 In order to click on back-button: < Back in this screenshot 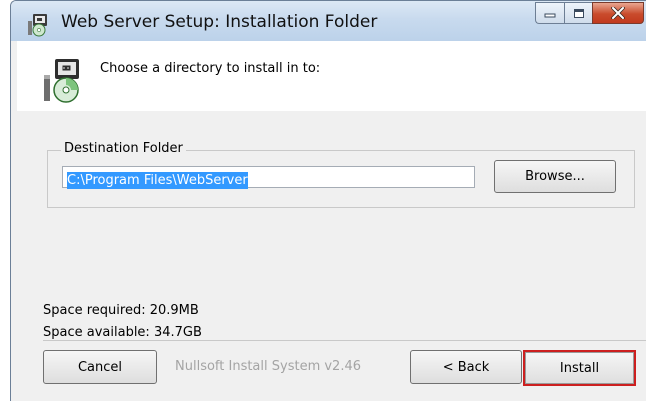, I will do `click(466, 367)`.